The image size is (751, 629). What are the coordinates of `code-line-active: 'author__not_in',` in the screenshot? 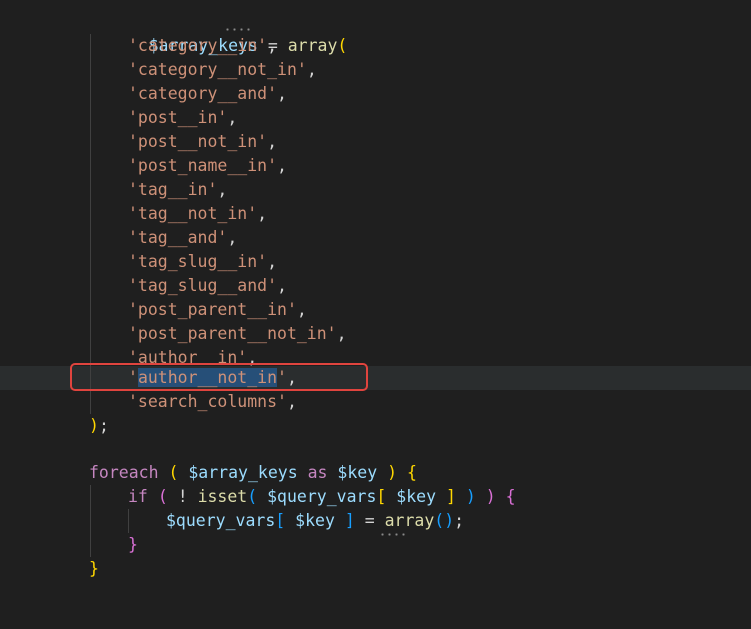 It's located at (375, 378).